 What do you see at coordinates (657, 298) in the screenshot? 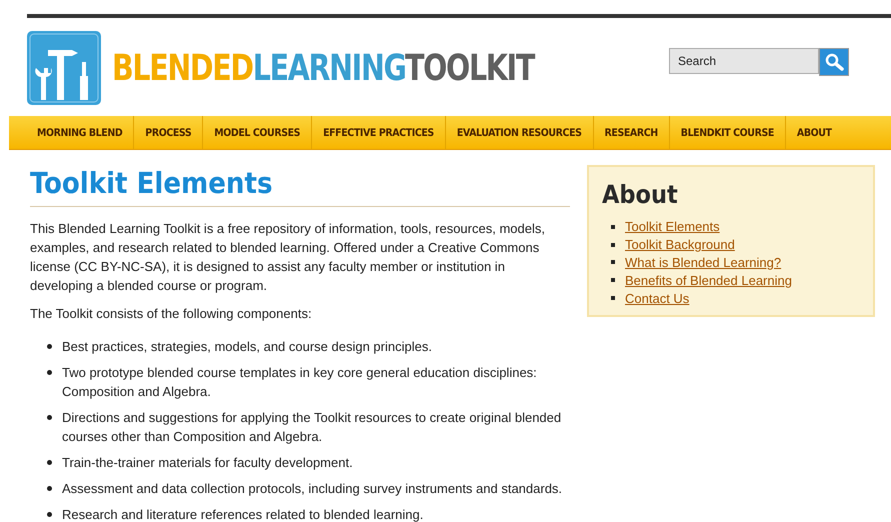
I see `sidebar-link: Contact Us` at bounding box center [657, 298].